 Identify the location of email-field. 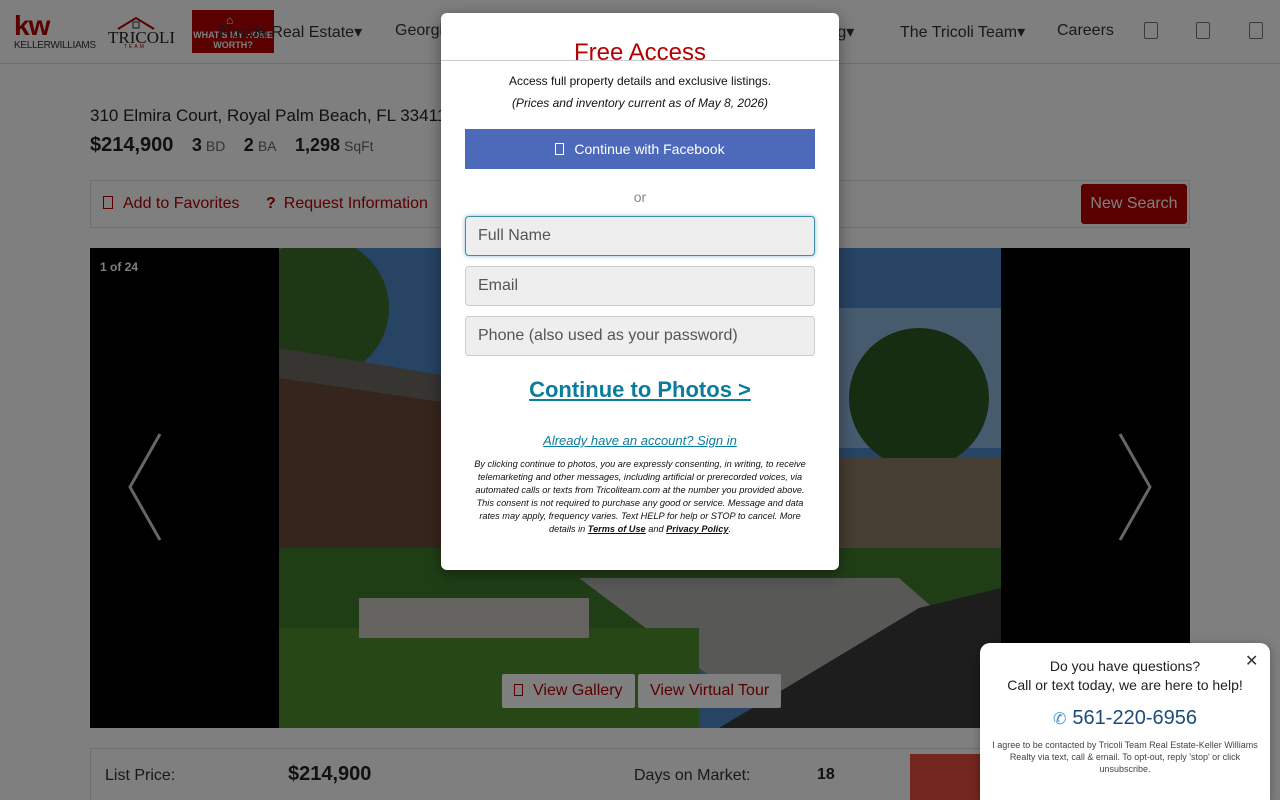
(640, 286).